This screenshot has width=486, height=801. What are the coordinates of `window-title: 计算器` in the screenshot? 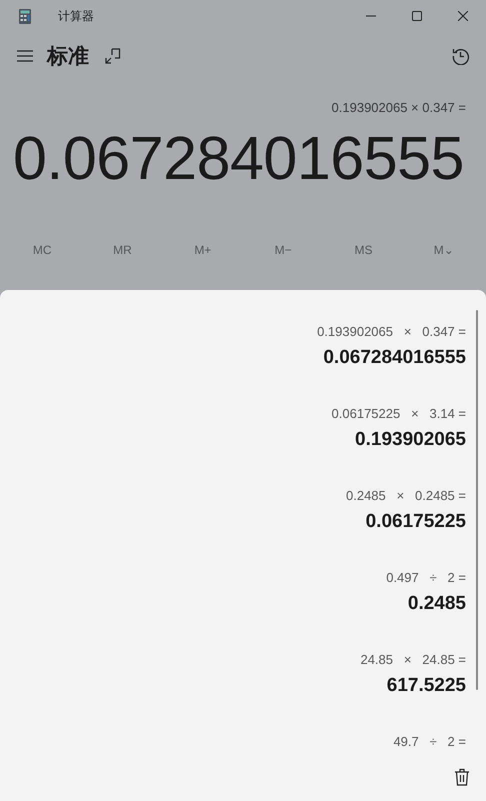 It's located at (76, 16).